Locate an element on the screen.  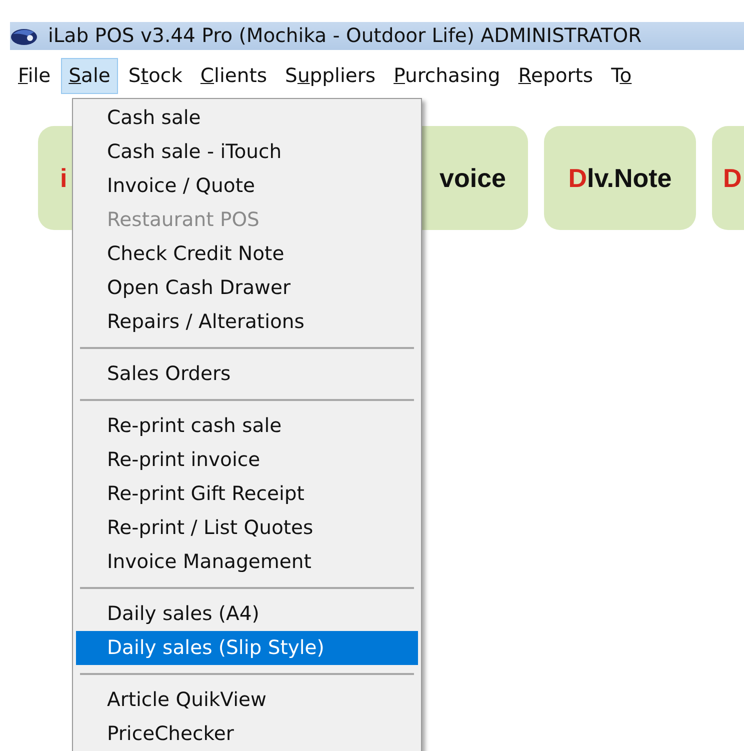
tile-button: Dlv.Note is located at coordinates (620, 178).